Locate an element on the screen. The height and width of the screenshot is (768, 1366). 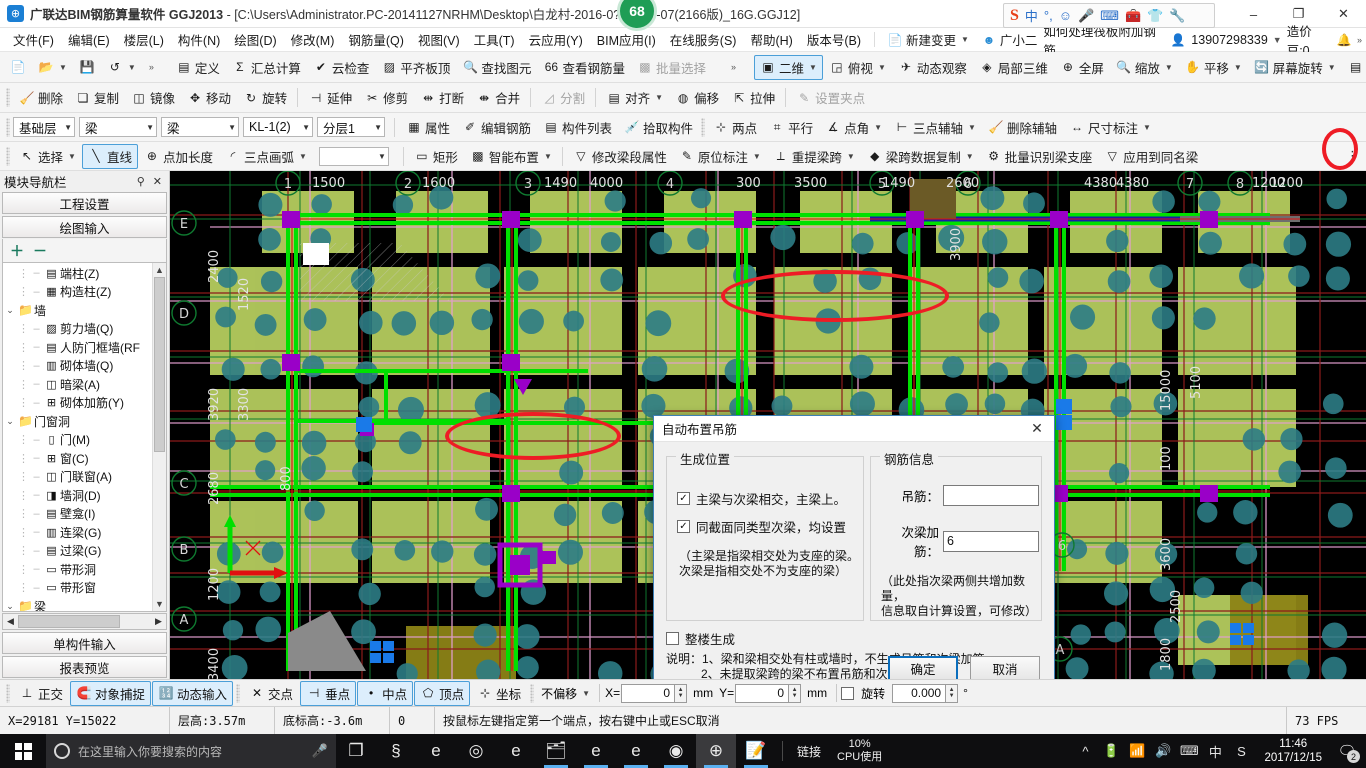
main-tool-汇总计算-1: Σ 汇总计算 is located at coordinates (266, 67).